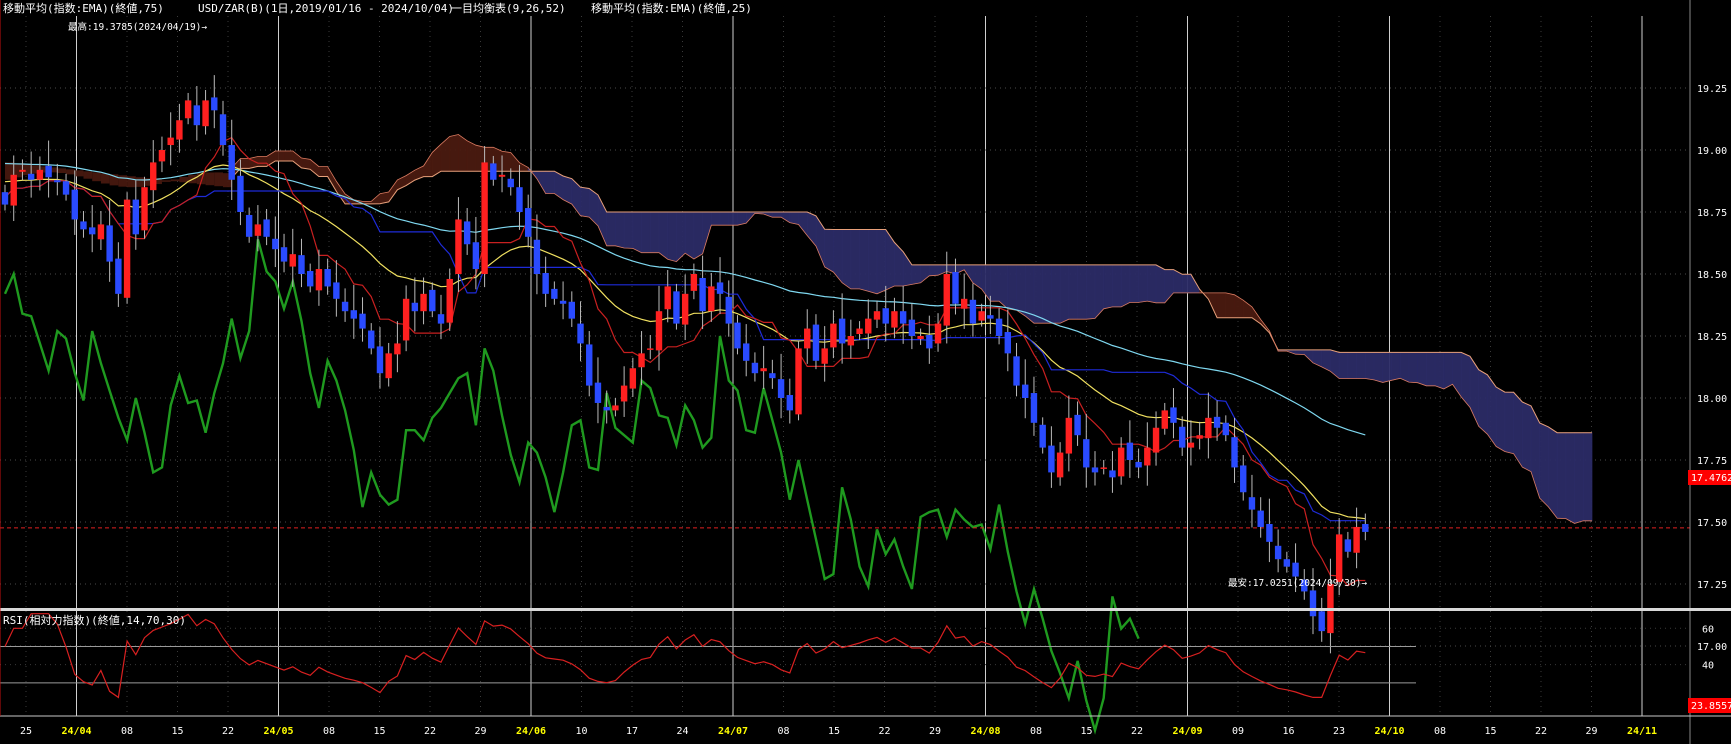 The width and height of the screenshot is (1731, 744). I want to click on x-tick-label: 08, so click(1440, 731).